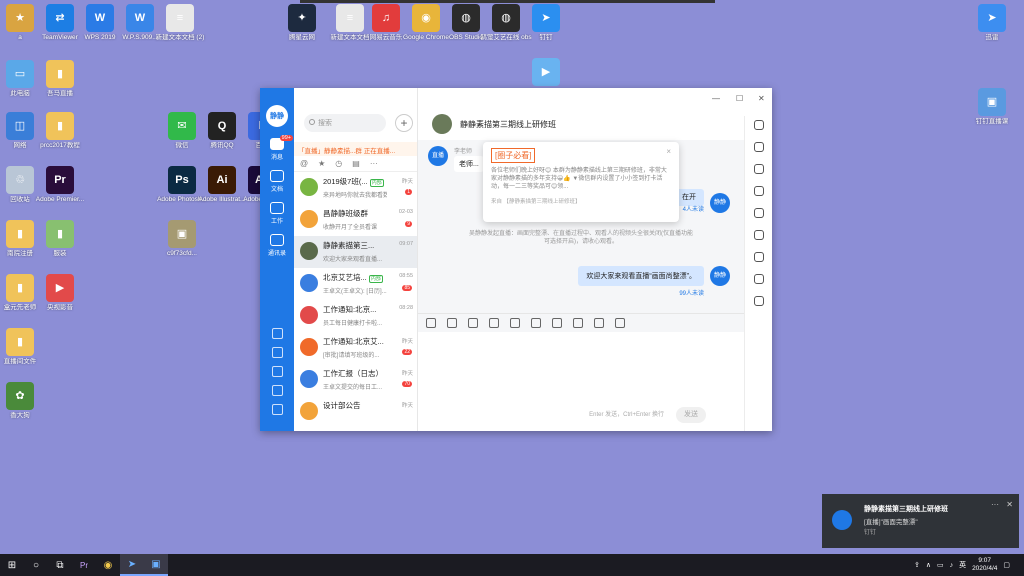  I want to click on desktop-icon: ✿ 香大狗, so click(23, 401).